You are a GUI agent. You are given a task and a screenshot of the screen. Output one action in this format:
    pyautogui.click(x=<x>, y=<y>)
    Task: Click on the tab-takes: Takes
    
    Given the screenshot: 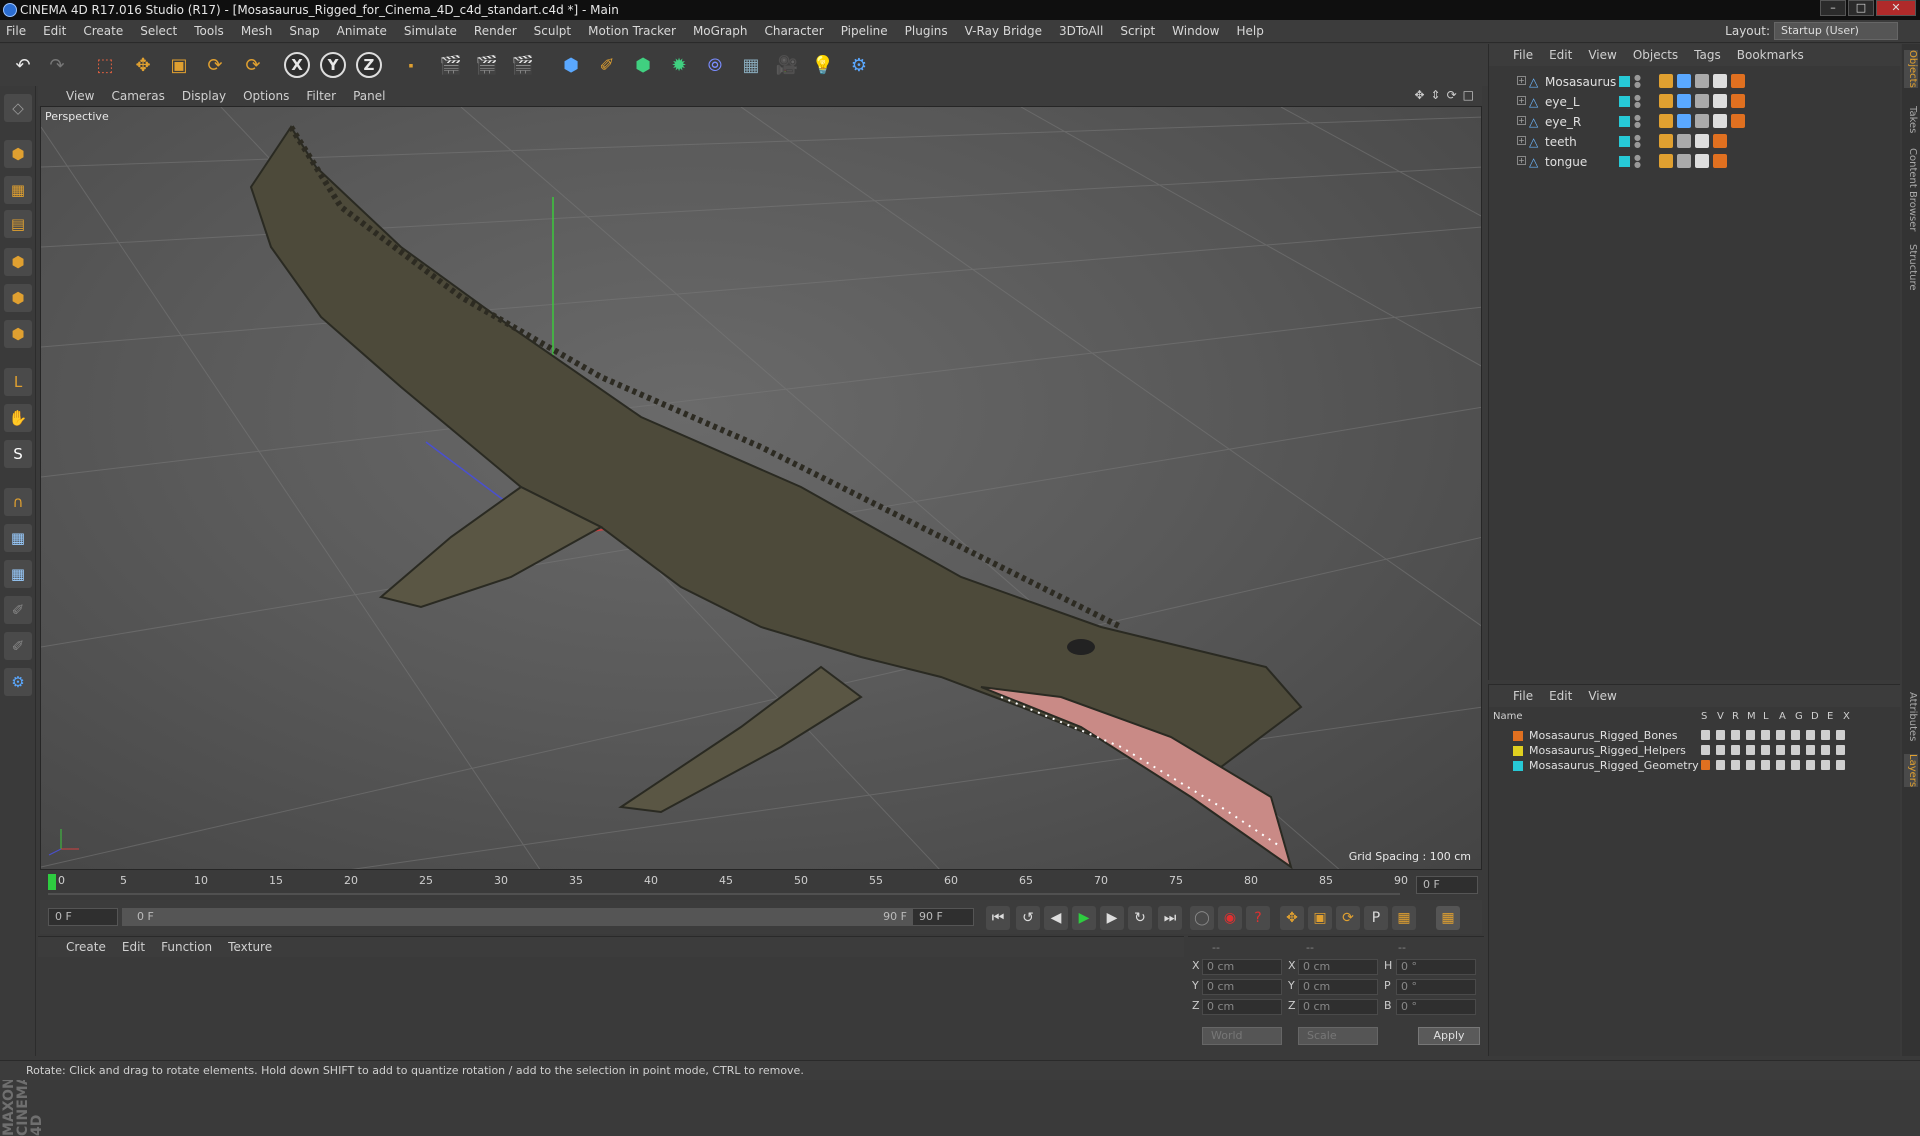 What is the action you would take?
    pyautogui.click(x=1911, y=119)
    